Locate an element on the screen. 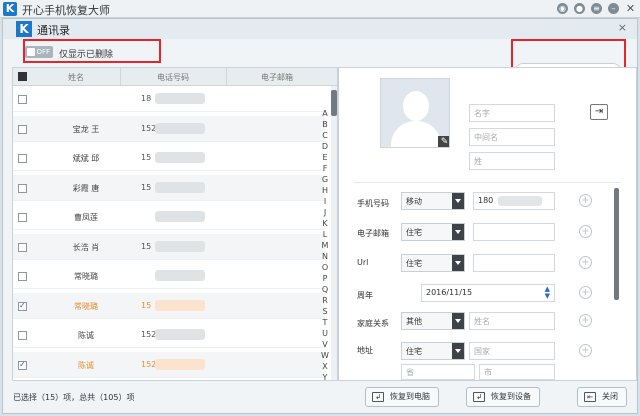  alphabet-index-letter: T is located at coordinates (325, 322).